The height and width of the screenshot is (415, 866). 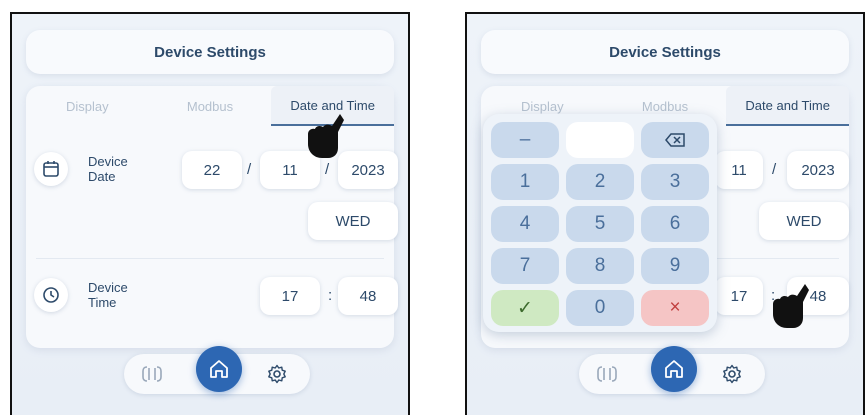 I want to click on key-1: 1, so click(x=525, y=182).